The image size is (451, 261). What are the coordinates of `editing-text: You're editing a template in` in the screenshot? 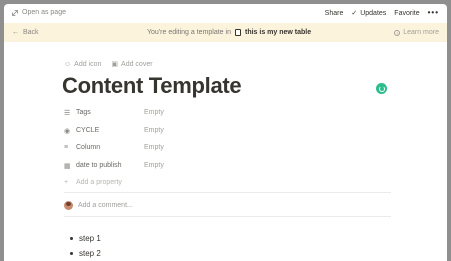 It's located at (189, 32).